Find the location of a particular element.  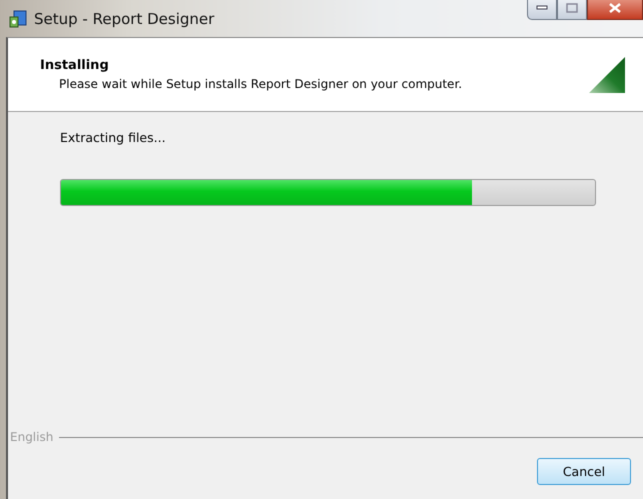

page-title: Installing is located at coordinates (75, 65).